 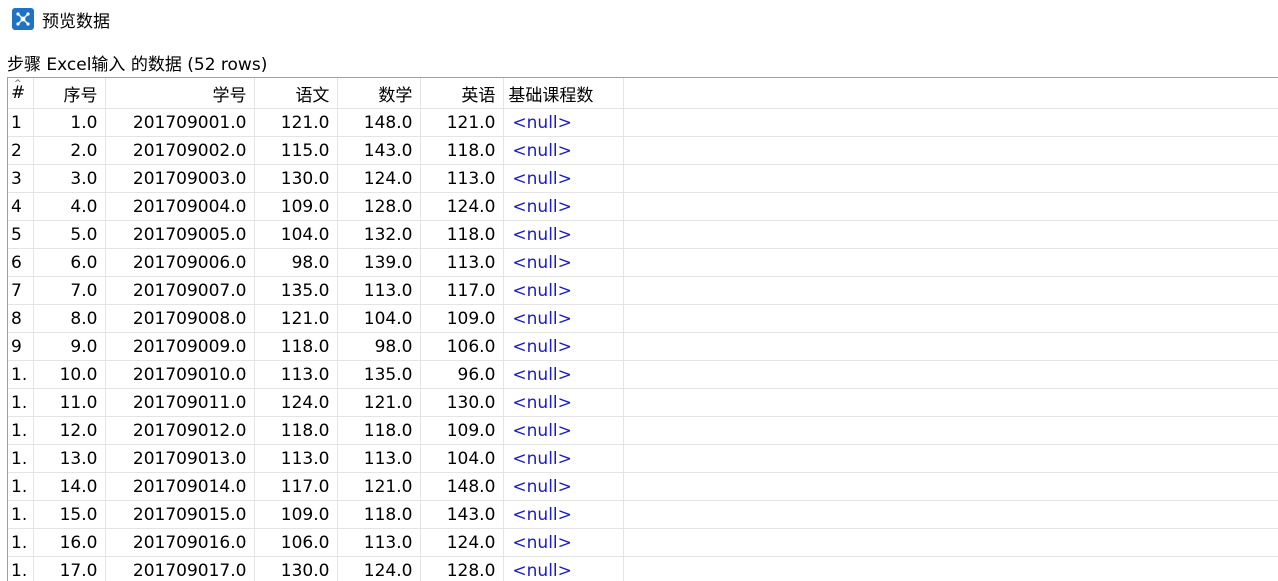 What do you see at coordinates (296, 515) in the screenshot?
I see `cell-chinese: 109.0` at bounding box center [296, 515].